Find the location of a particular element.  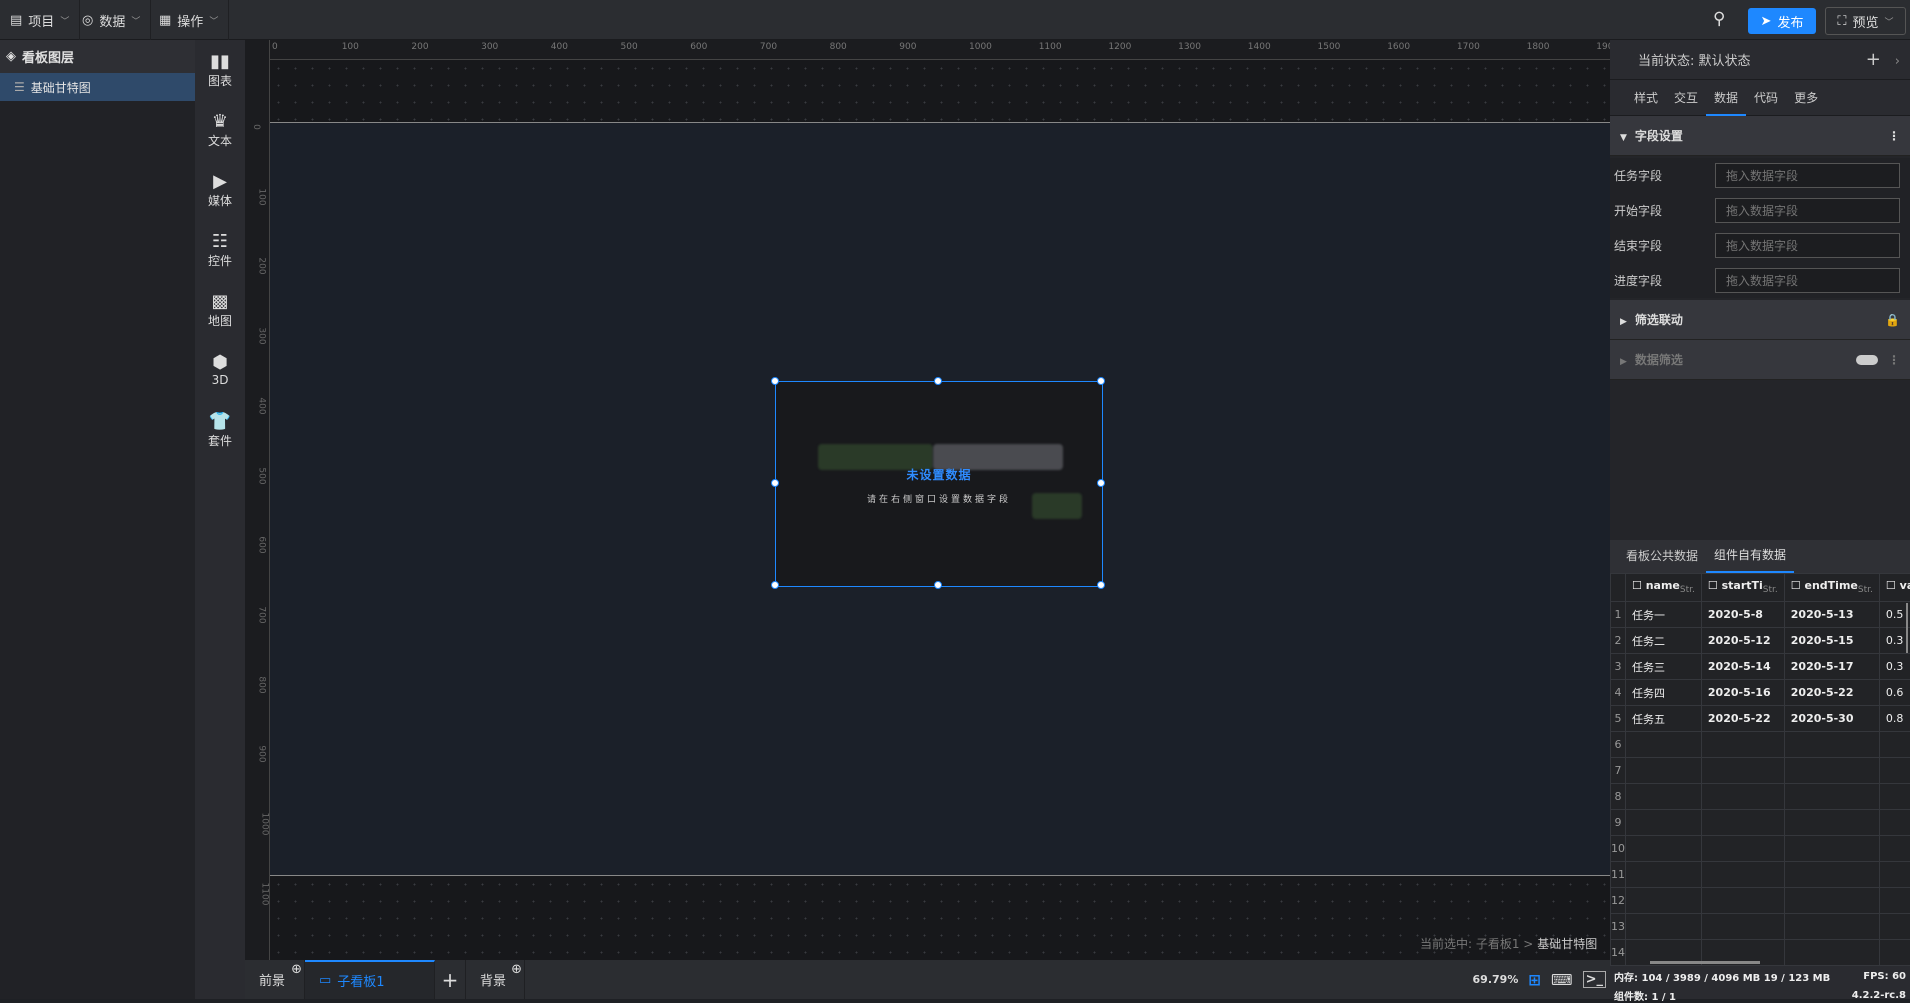

table-cell: 2020-5-30 is located at coordinates (1831, 719).